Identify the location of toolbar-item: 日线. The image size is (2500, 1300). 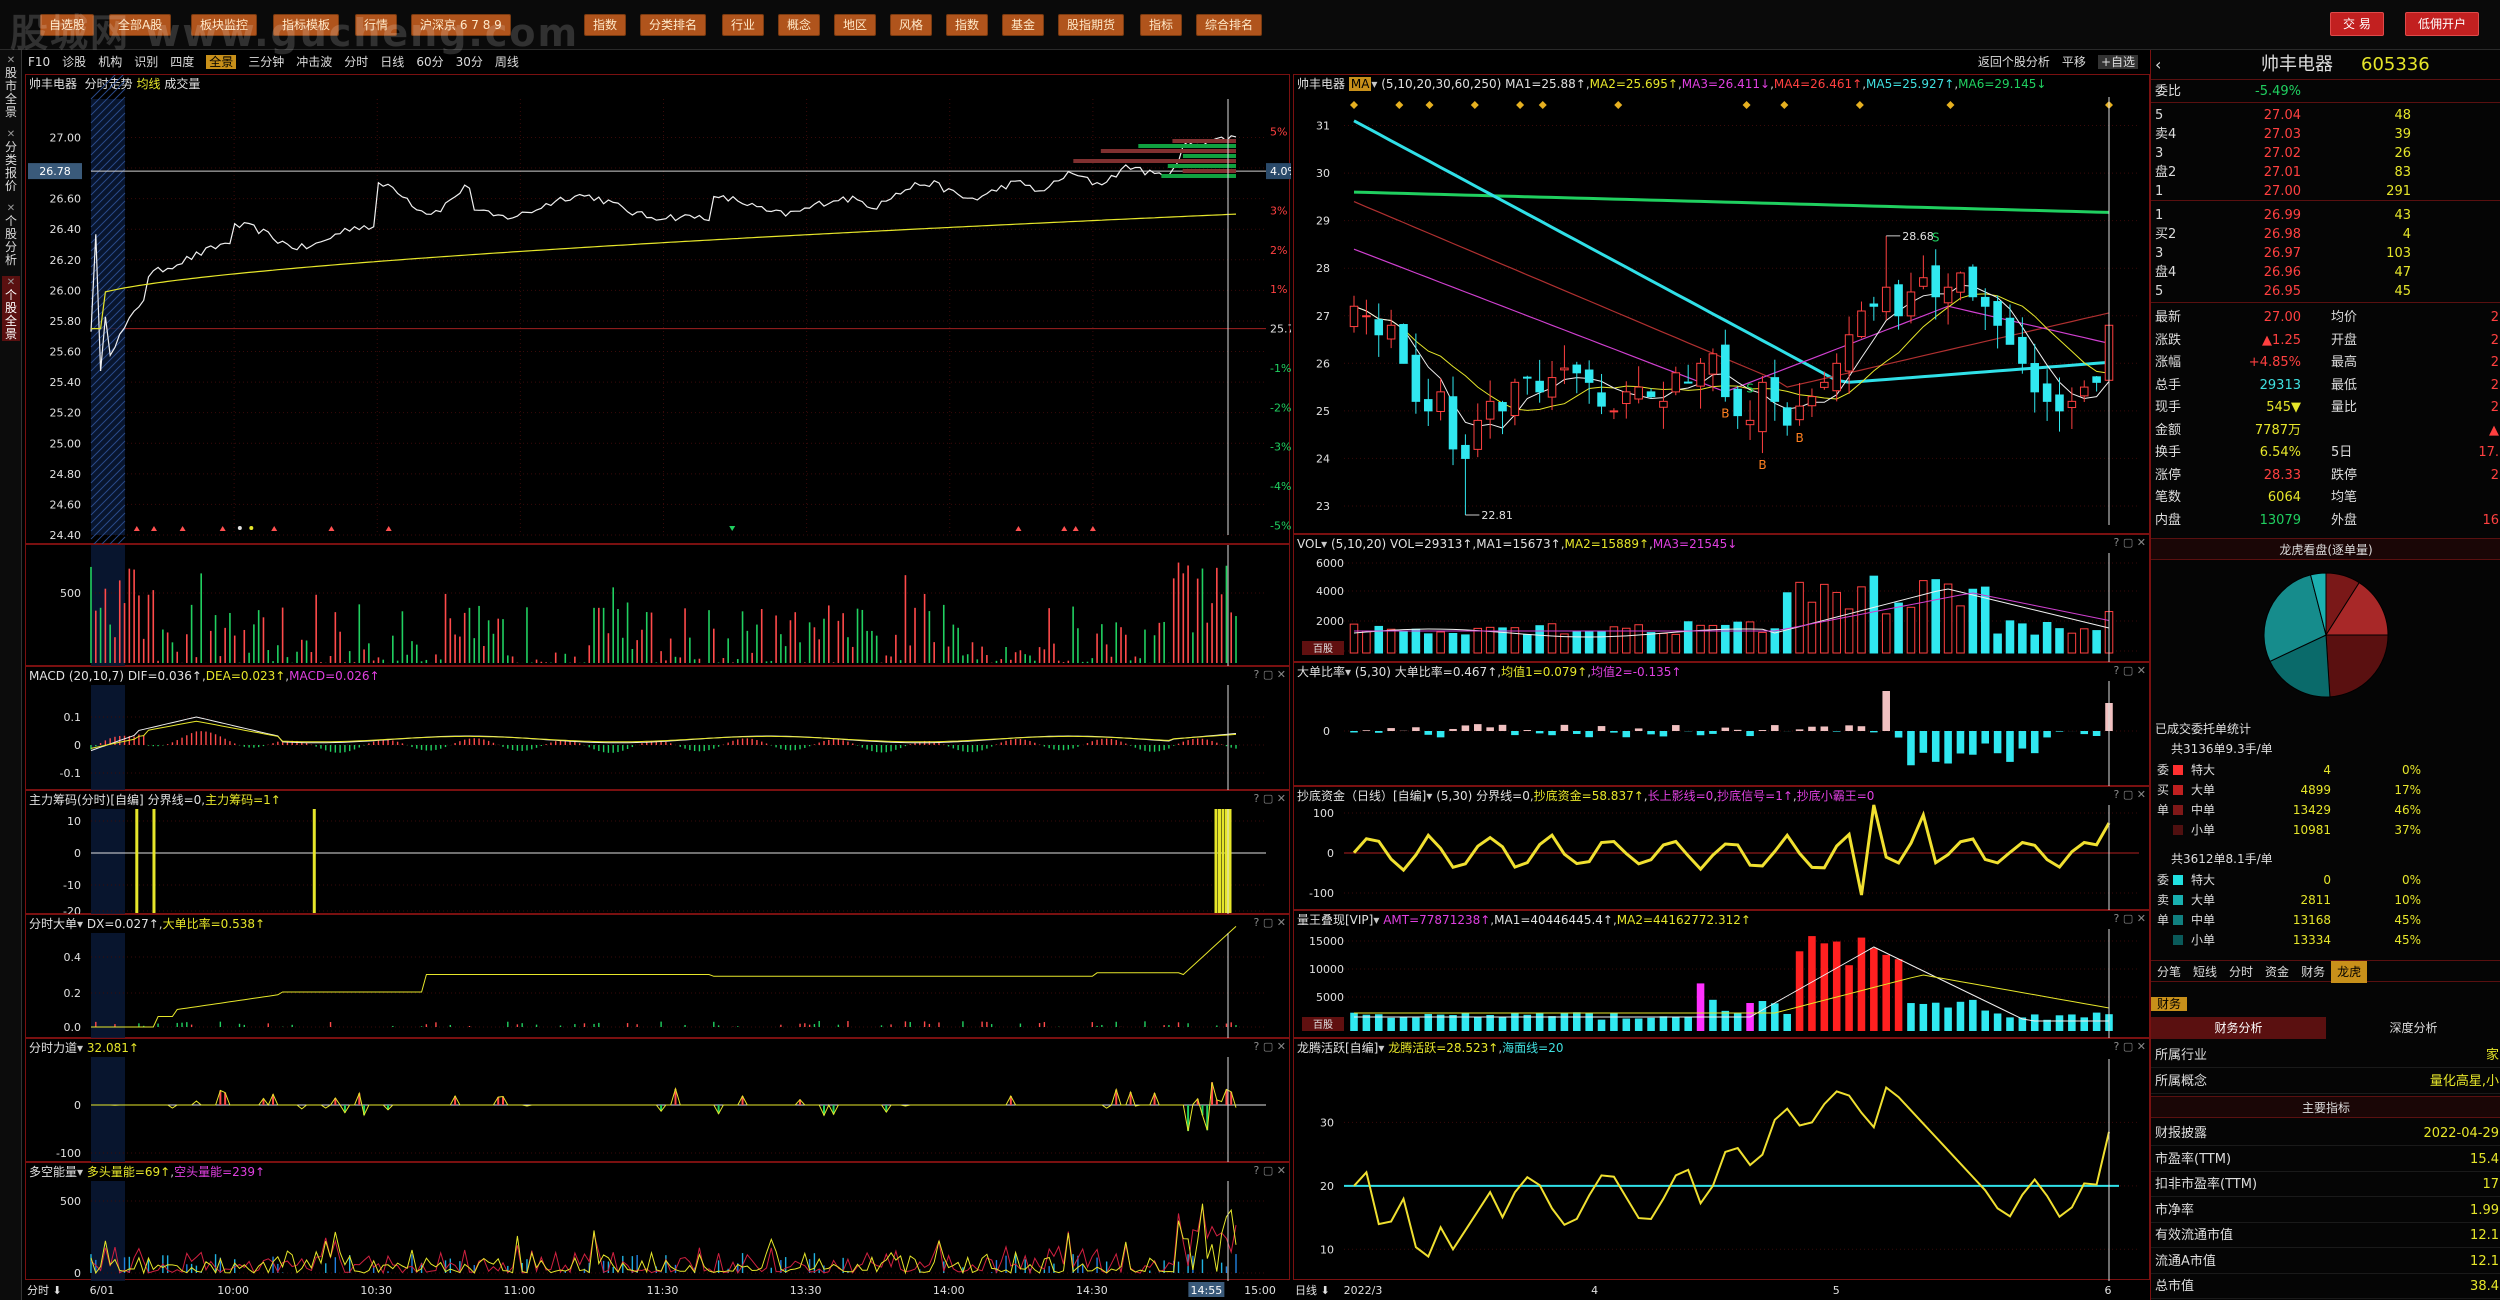
(392, 62).